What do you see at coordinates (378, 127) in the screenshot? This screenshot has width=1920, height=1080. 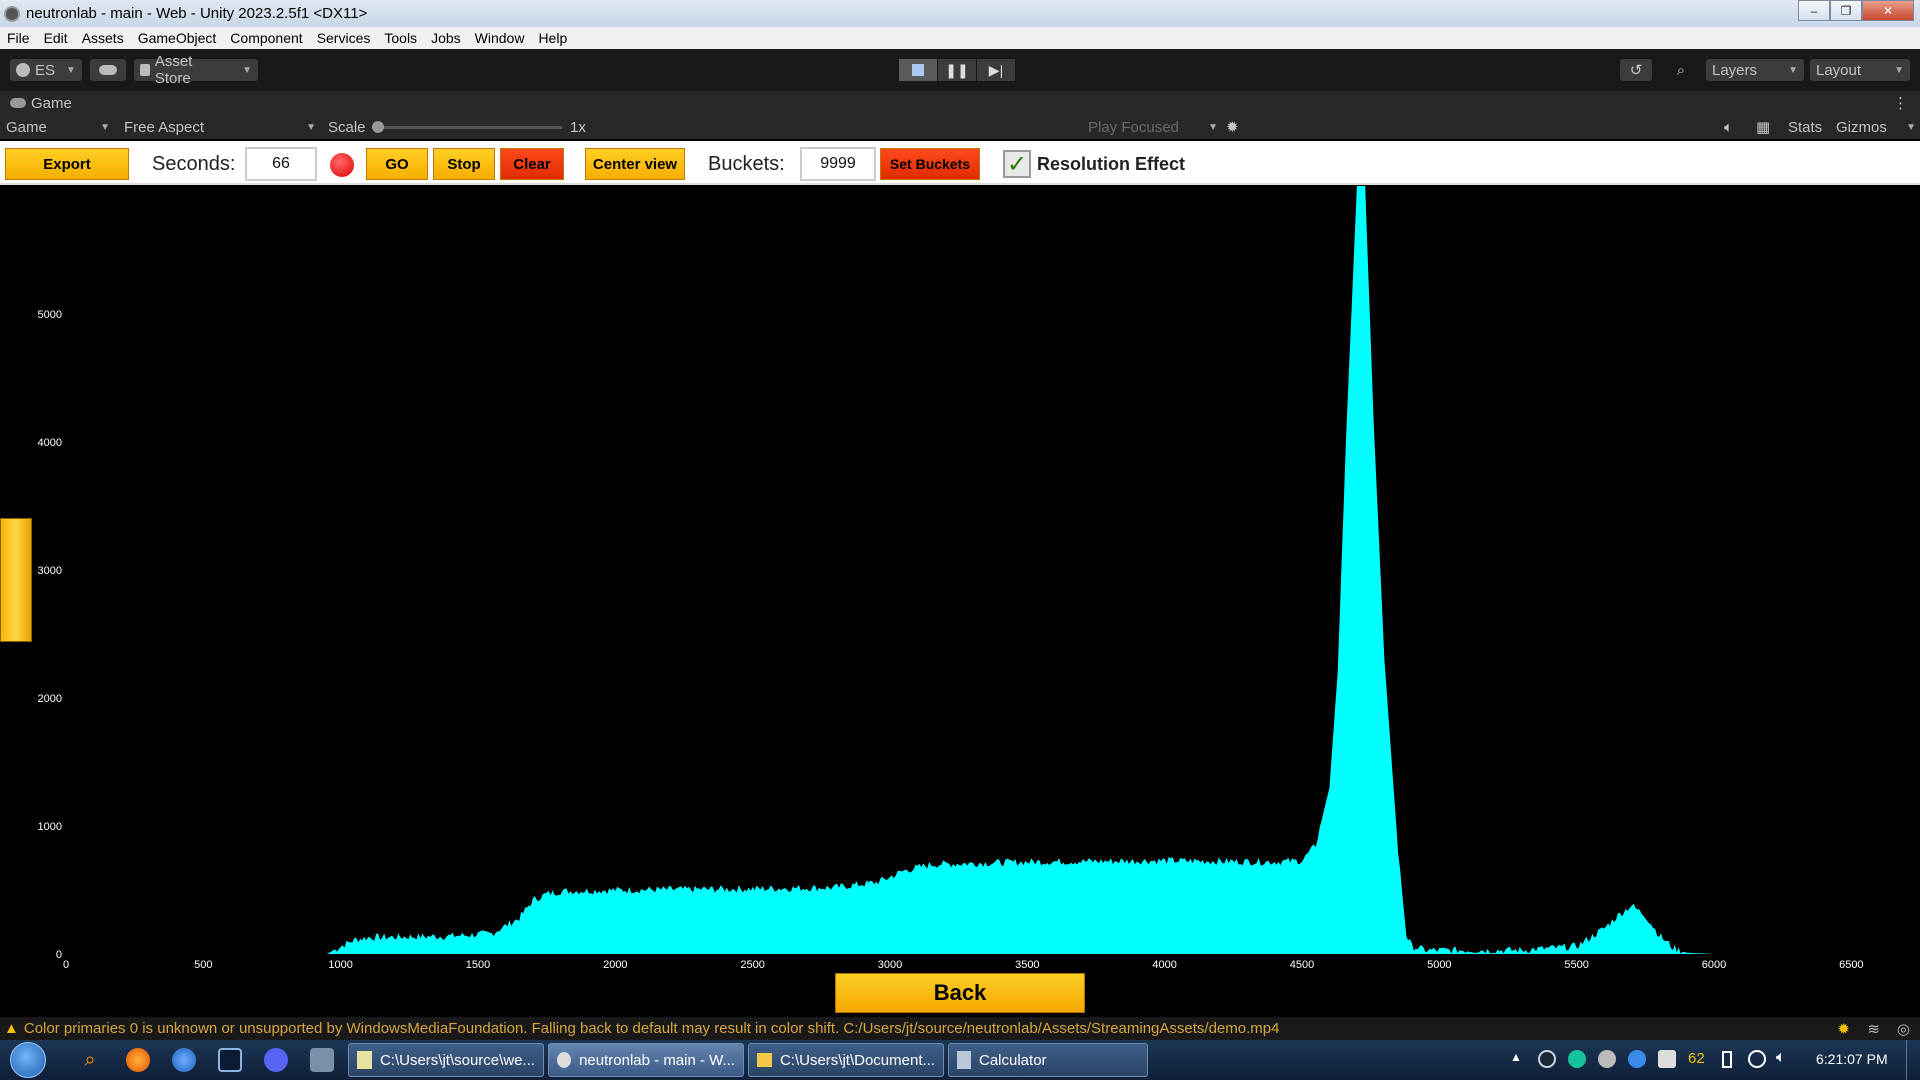 I see `scale-slider-thumb` at bounding box center [378, 127].